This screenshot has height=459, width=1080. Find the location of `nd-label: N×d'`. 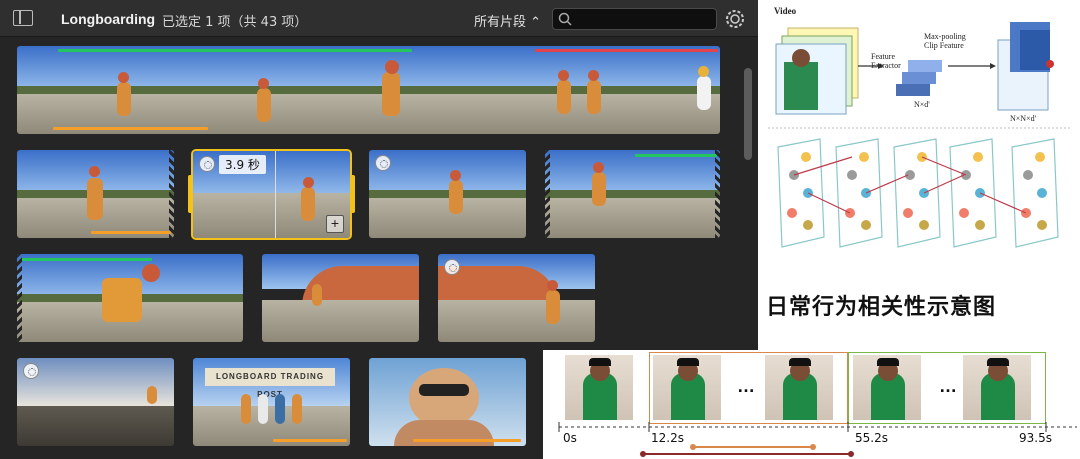

nd-label: N×d' is located at coordinates (922, 104).